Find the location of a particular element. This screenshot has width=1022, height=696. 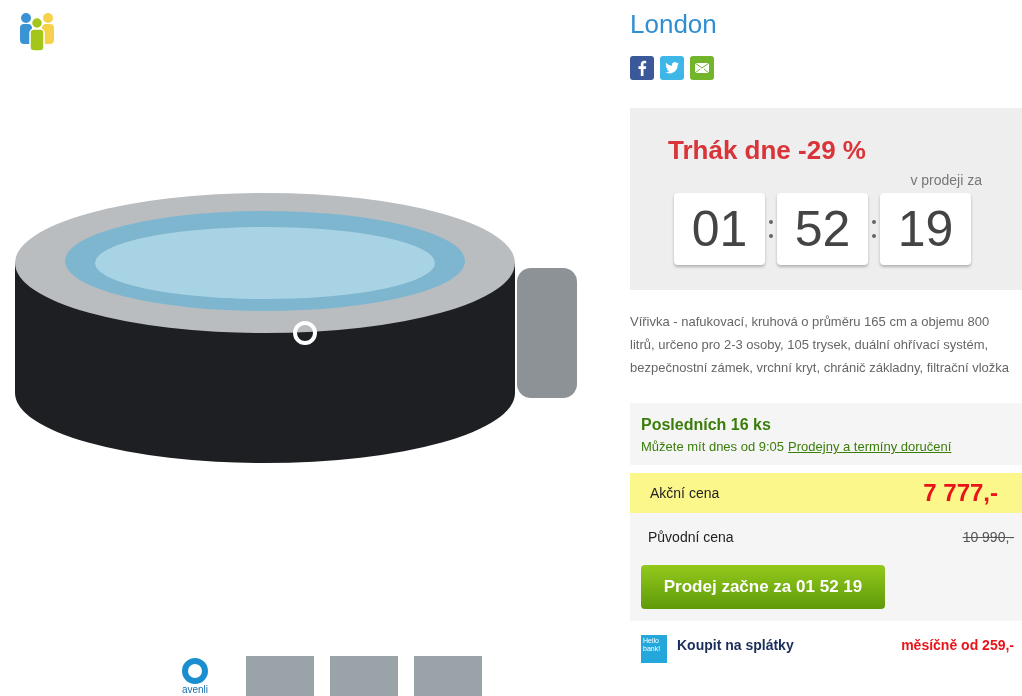

installment-price: měsíčně od 259,- is located at coordinates (957, 645).